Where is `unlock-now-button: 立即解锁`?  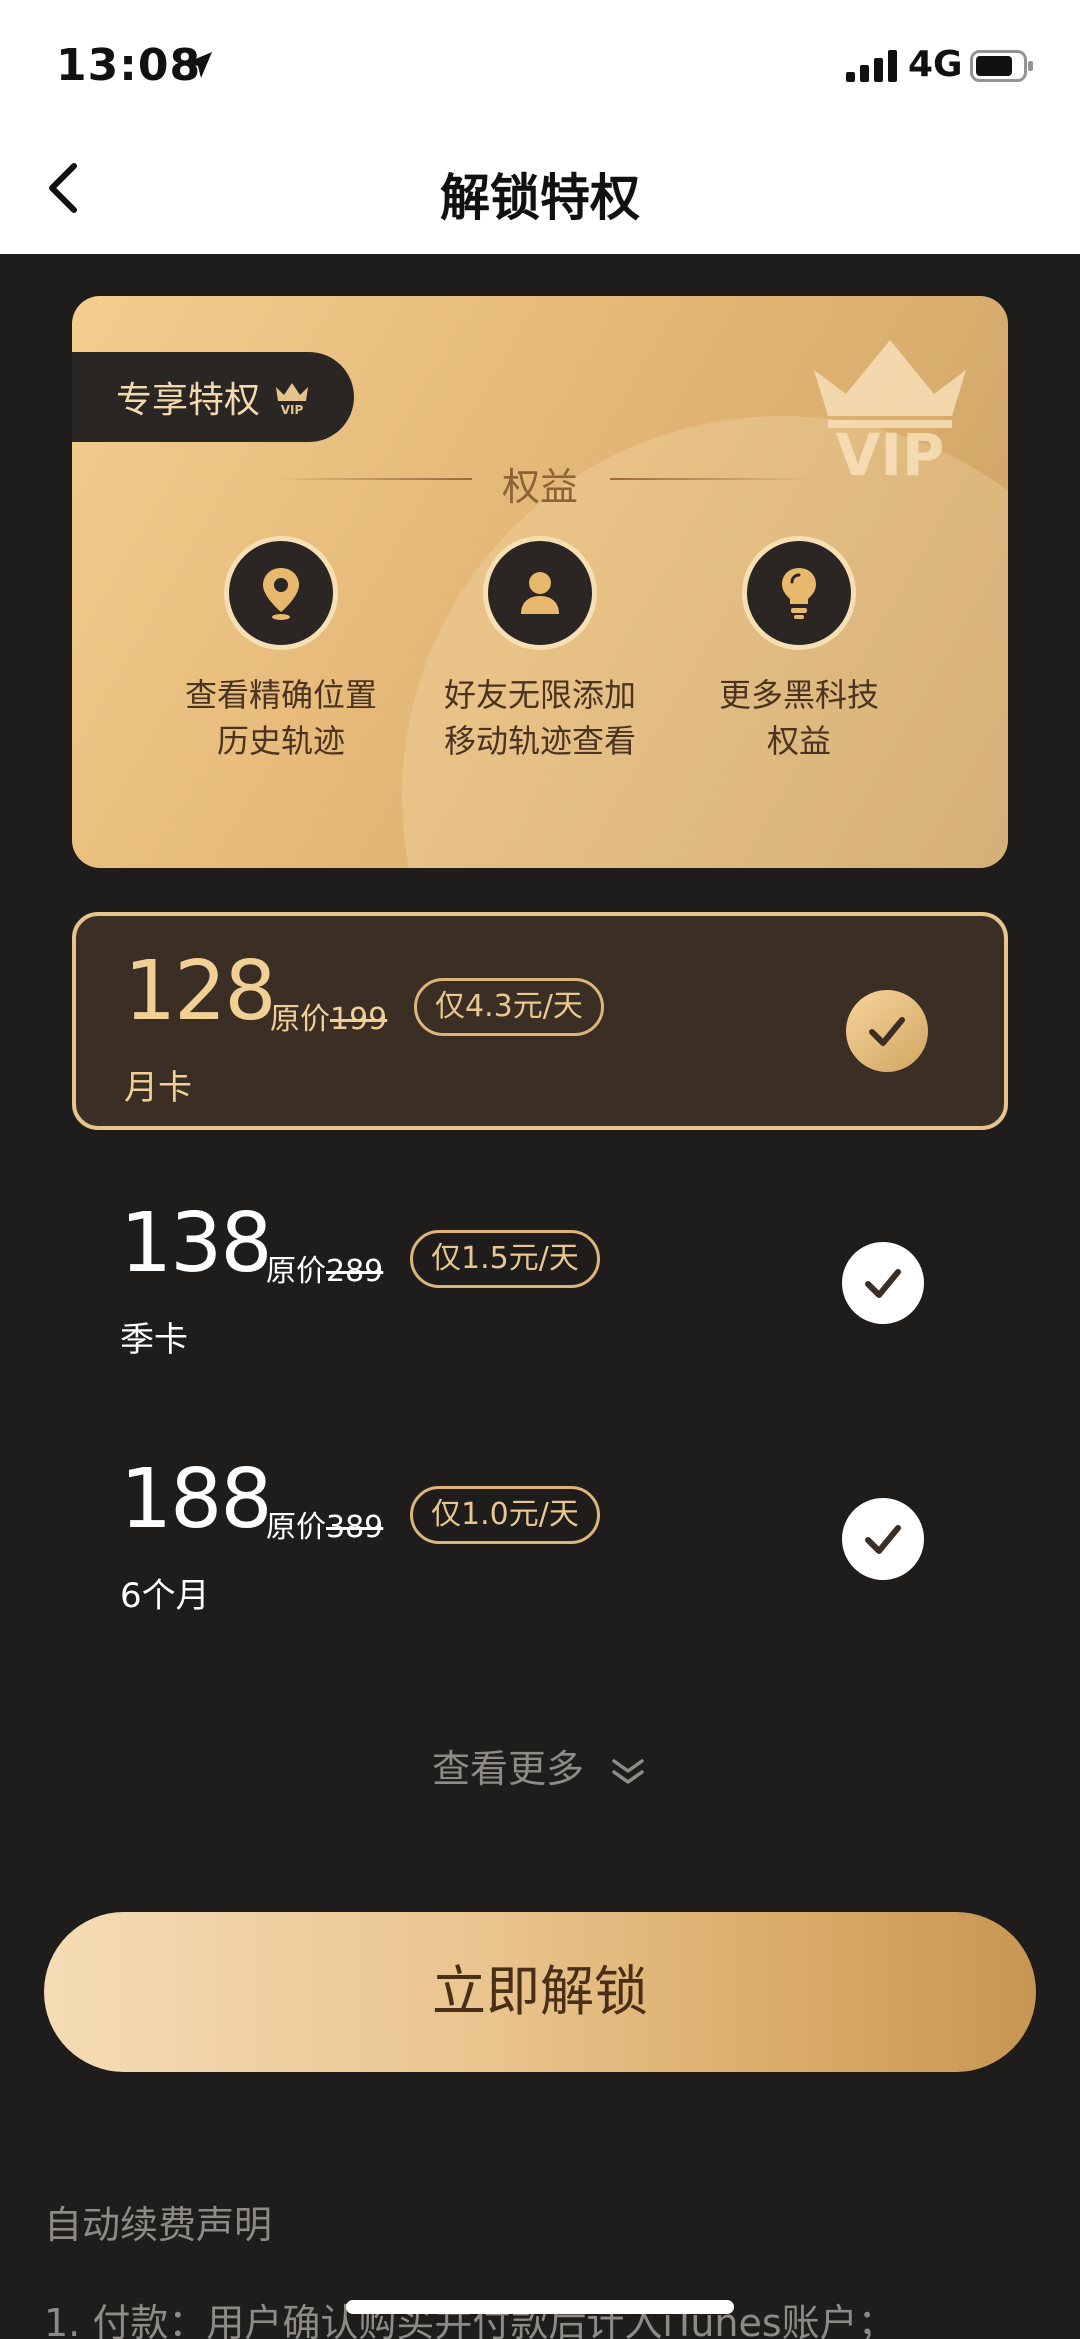 unlock-now-button: 立即解锁 is located at coordinates (540, 1992).